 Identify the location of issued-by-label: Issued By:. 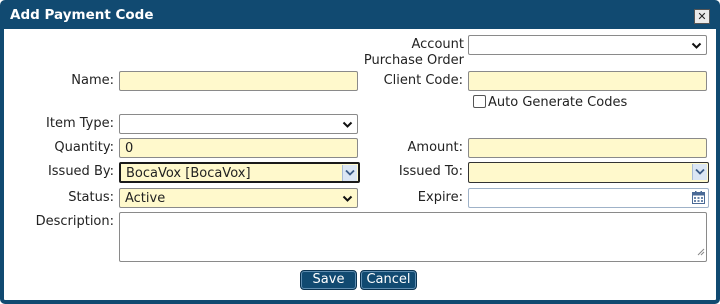
(80, 171).